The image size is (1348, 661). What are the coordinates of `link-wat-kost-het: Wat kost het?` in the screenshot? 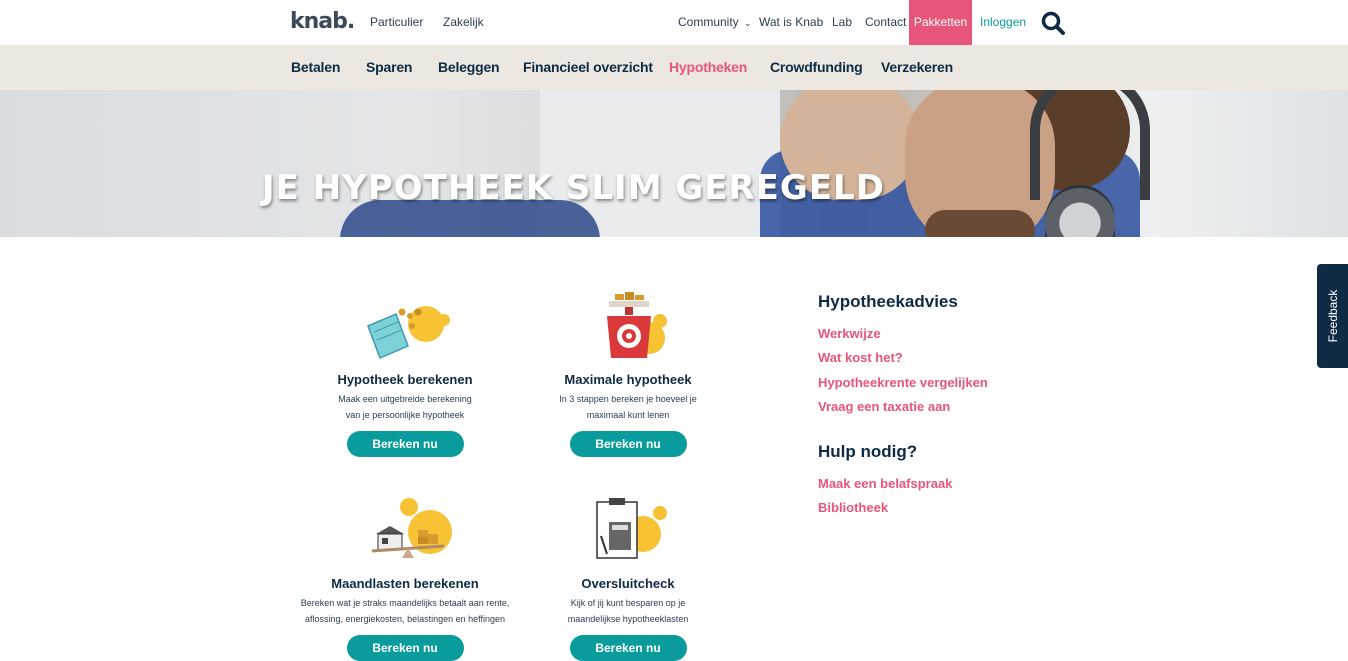 It's located at (860, 357).